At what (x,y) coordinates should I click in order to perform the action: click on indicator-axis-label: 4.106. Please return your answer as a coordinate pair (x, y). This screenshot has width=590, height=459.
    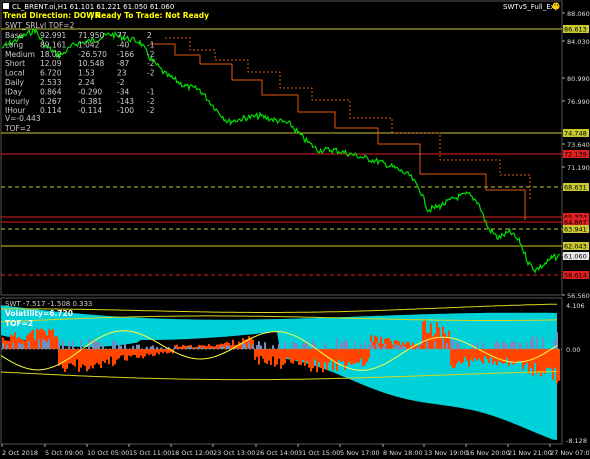
    Looking at the image, I should click on (575, 306).